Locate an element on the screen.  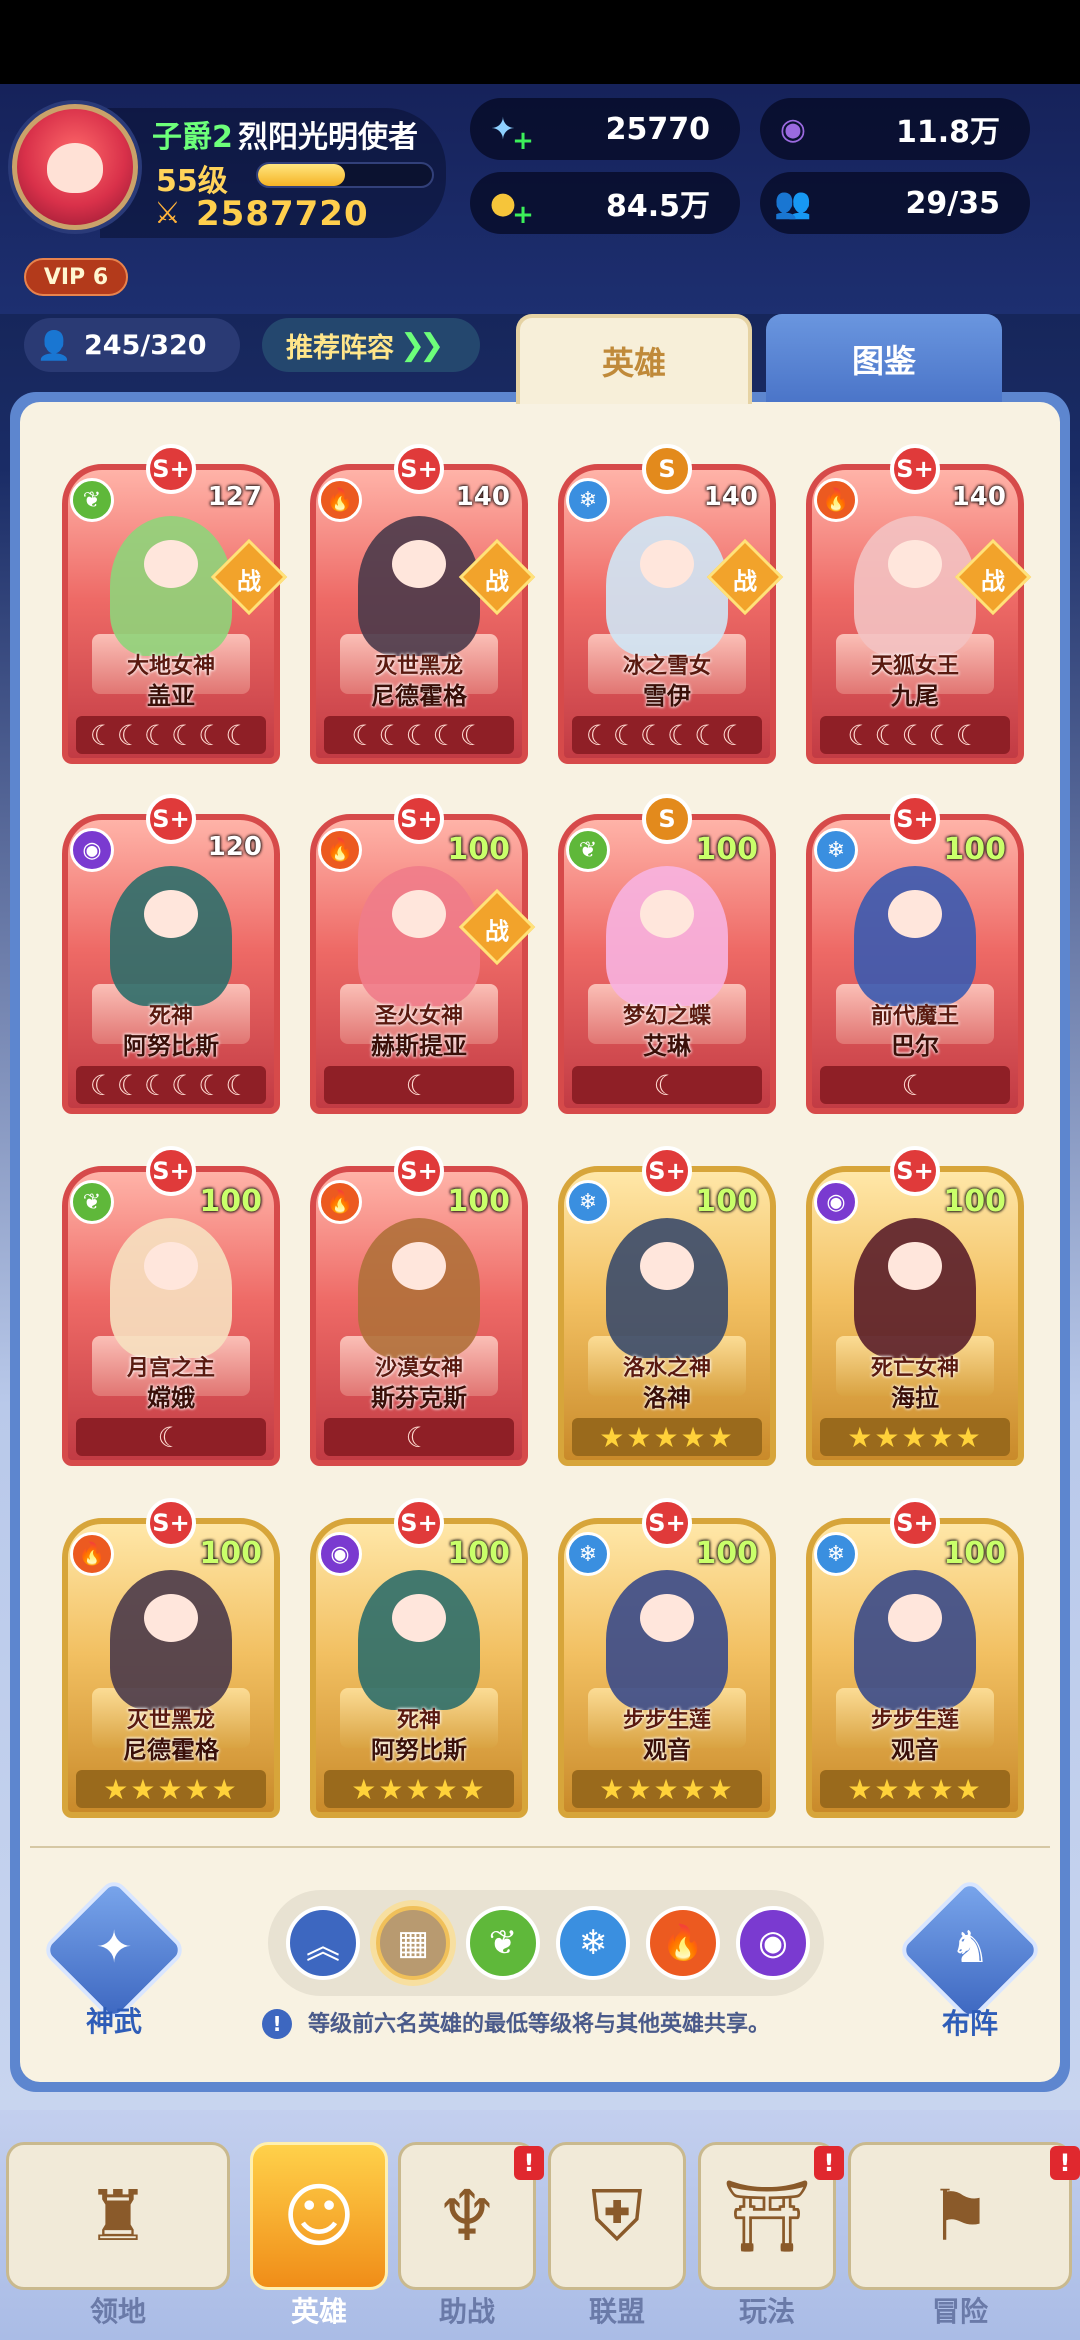
chess-knight-icon: ♞ is located at coordinates (970, 1947).